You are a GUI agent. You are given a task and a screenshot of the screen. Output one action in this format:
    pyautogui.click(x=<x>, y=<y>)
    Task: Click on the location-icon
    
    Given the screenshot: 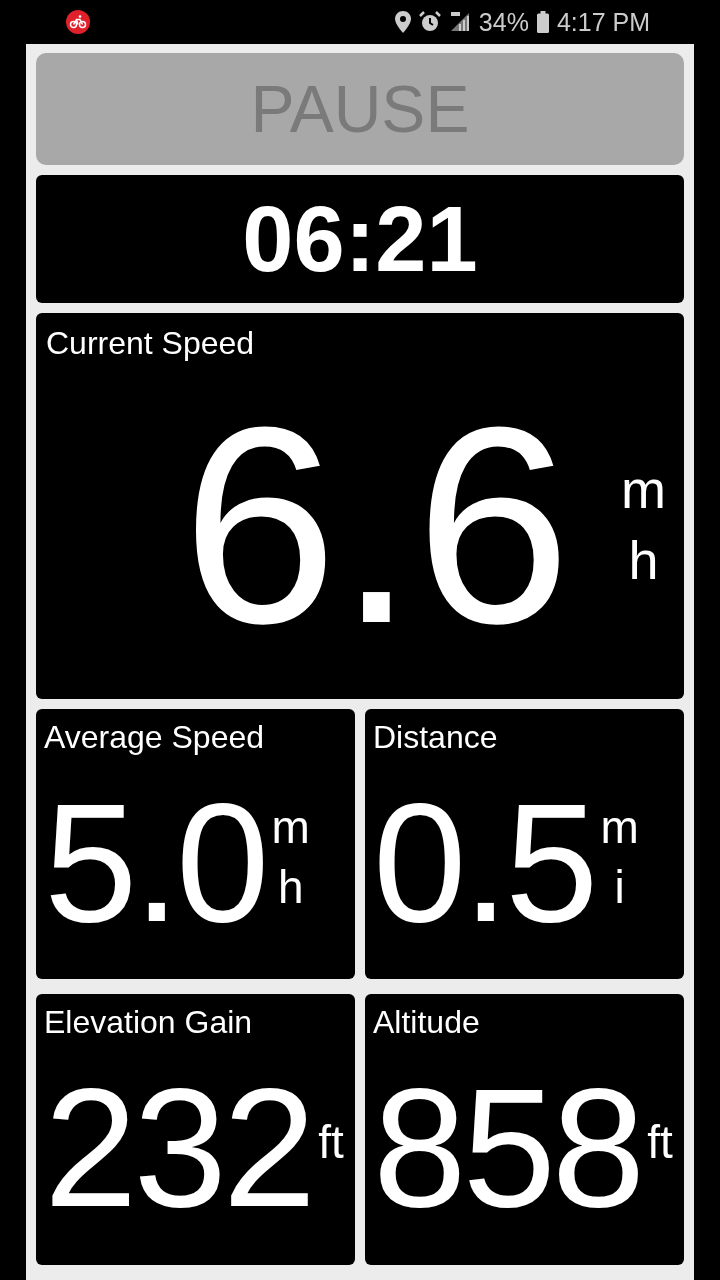 What is the action you would take?
    pyautogui.click(x=402, y=22)
    